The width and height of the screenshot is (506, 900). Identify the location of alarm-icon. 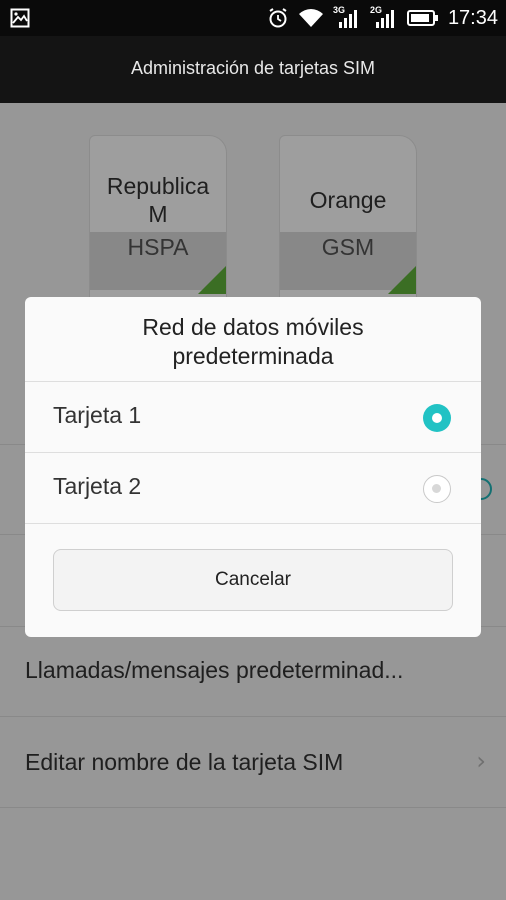
(278, 18).